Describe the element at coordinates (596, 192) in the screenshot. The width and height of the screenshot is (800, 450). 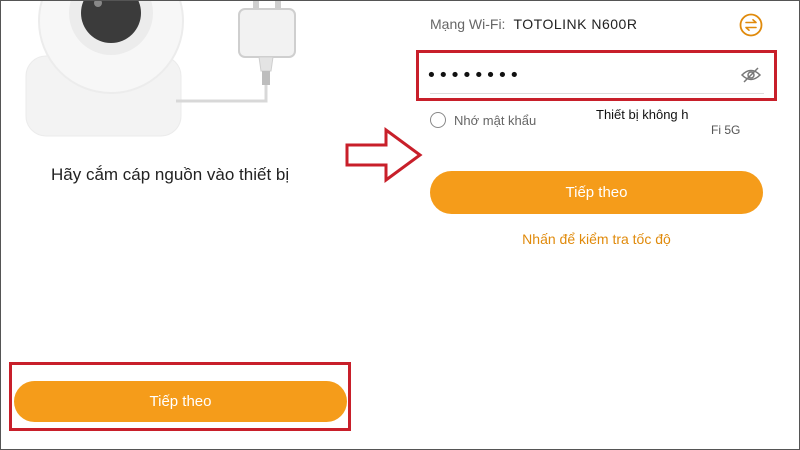
I see `right-next-button: Tiếp theo` at that location.